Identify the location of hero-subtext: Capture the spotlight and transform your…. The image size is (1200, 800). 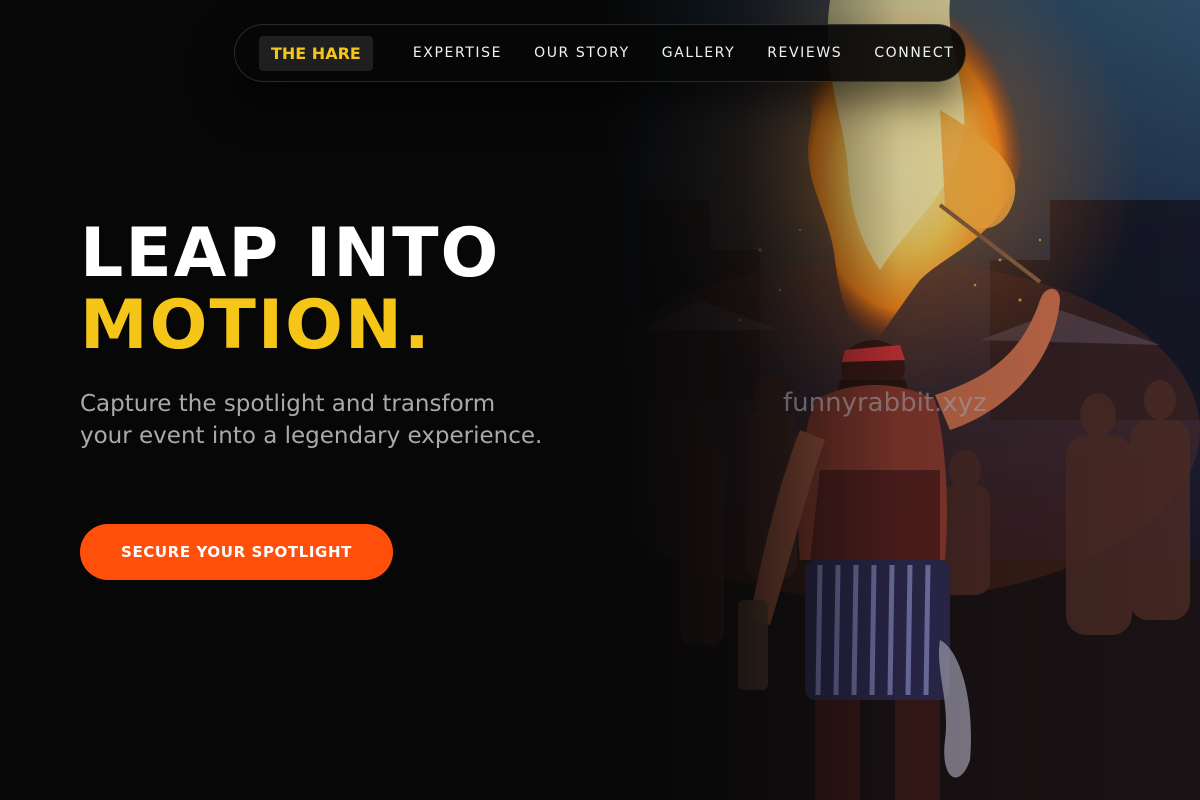
(311, 420).